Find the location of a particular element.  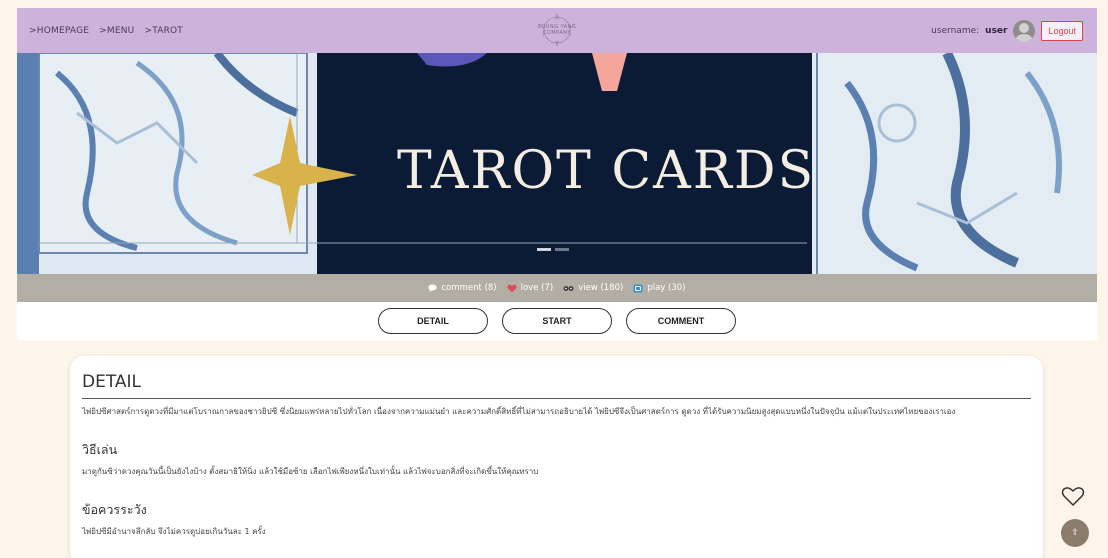

stat-play: play (30) is located at coordinates (659, 288).